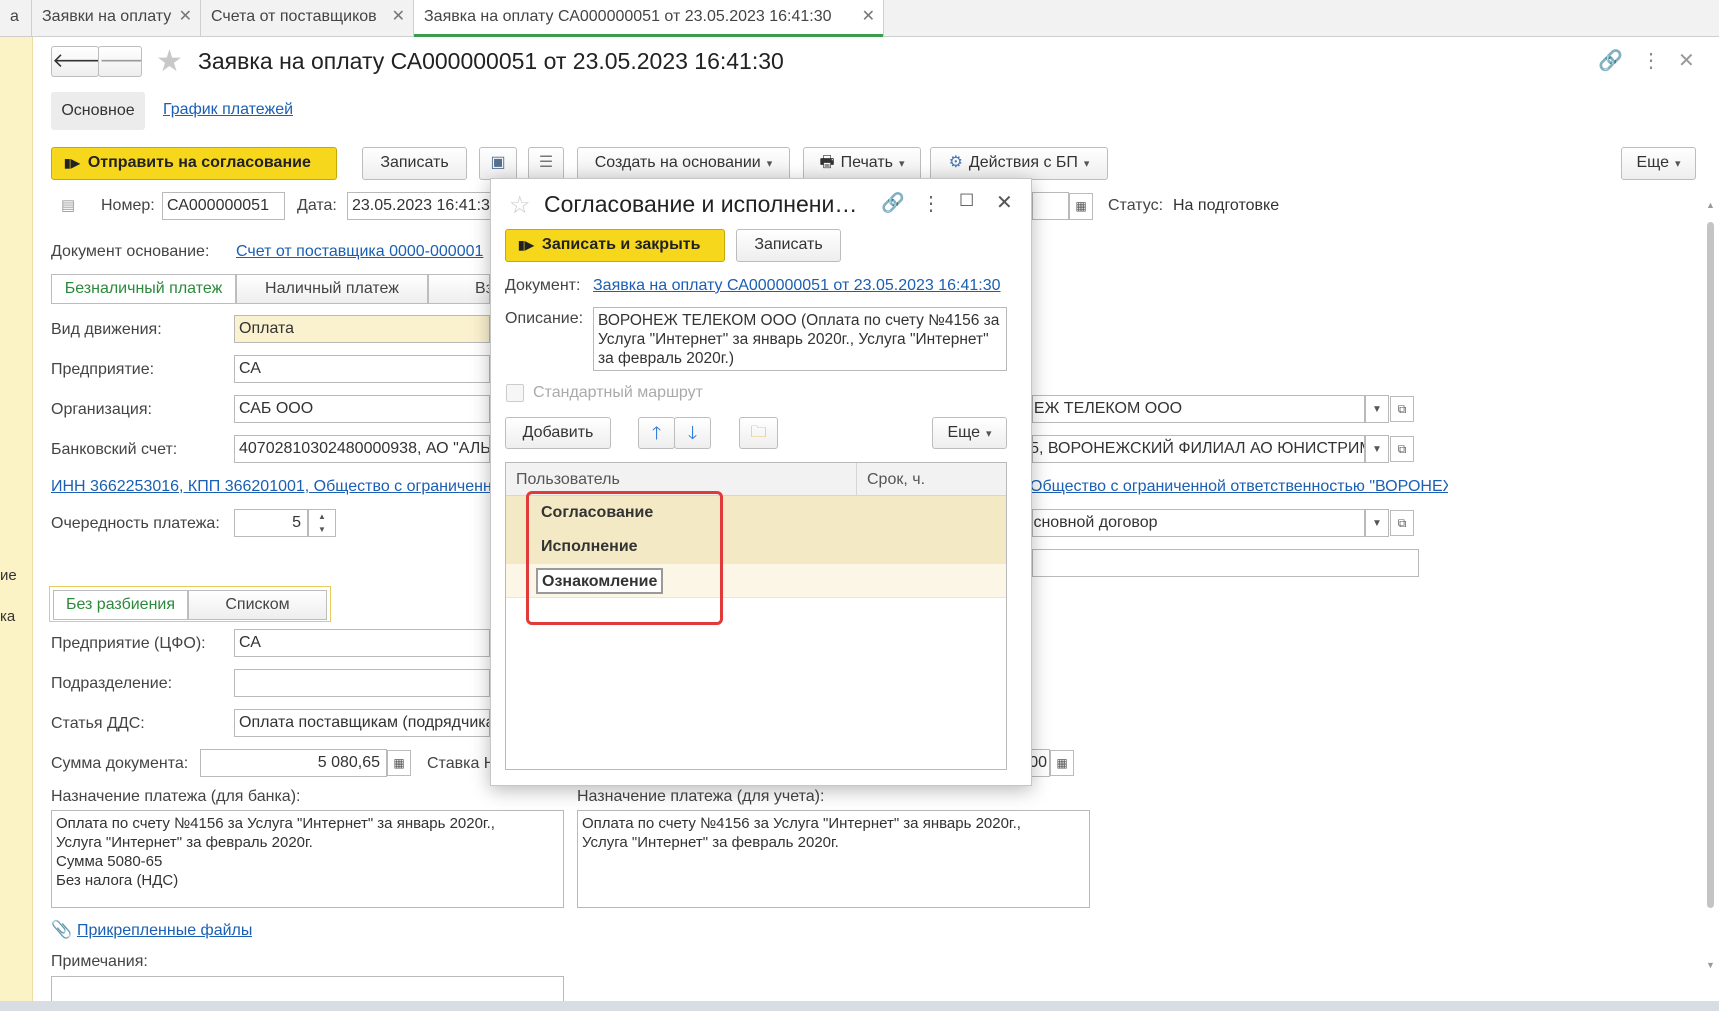  I want to click on send-for-approval-button: ▮▶ Отправить на согласование, so click(194, 163).